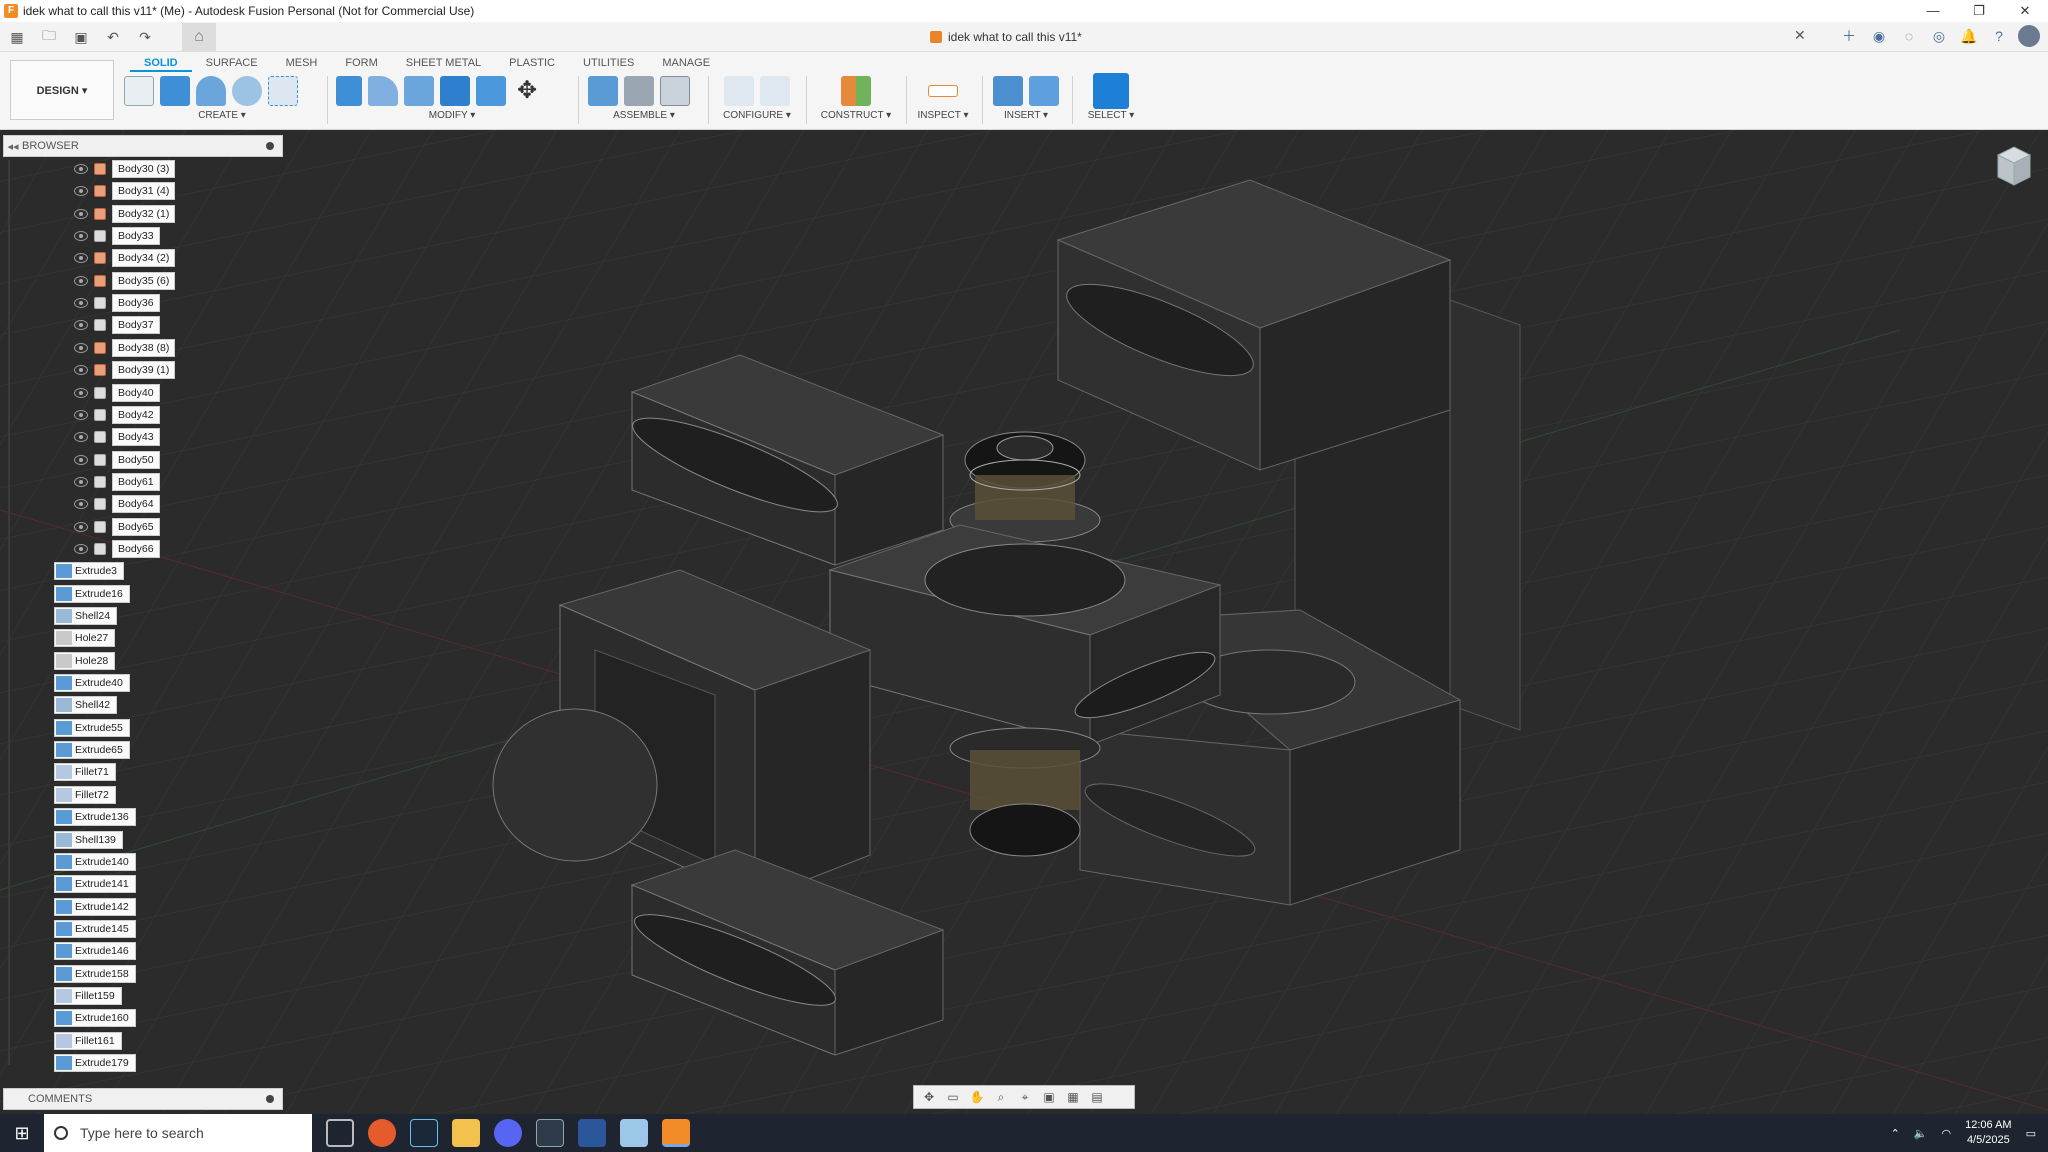 The width and height of the screenshot is (2048, 1152). Describe the element at coordinates (49, 37) in the screenshot. I see `file-menu-icon: 🗀` at that location.